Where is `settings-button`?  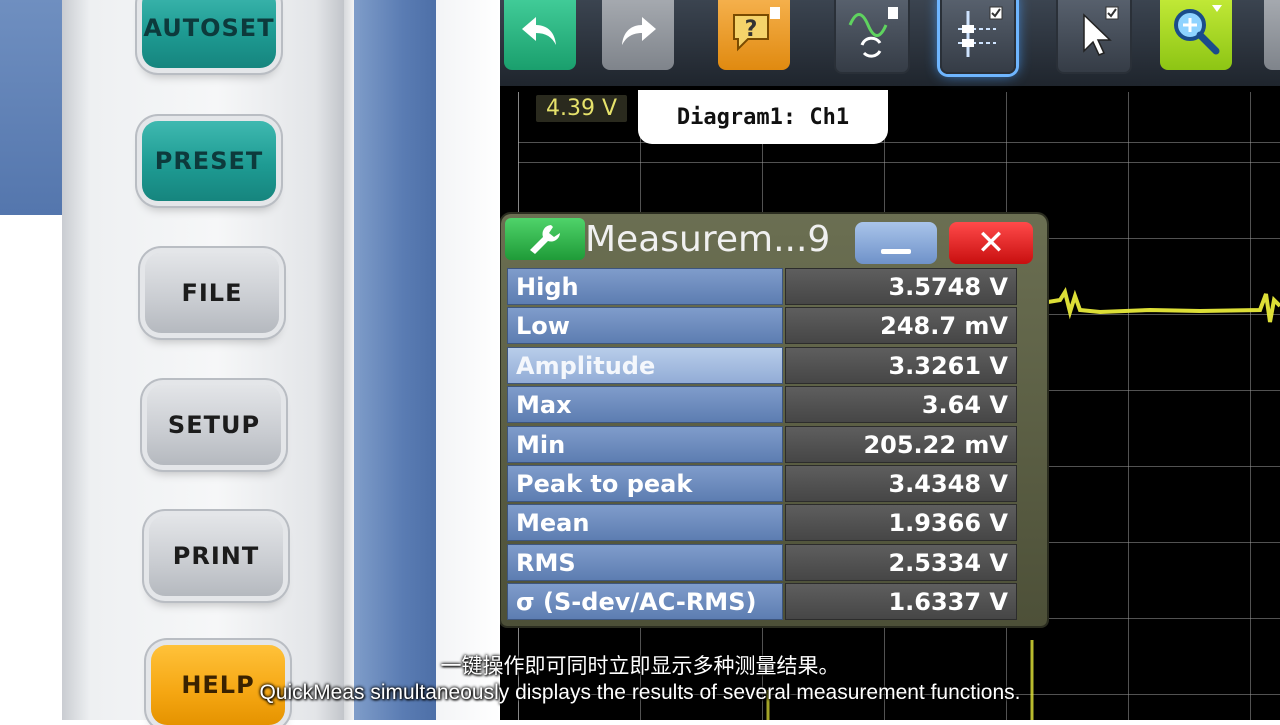 settings-button is located at coordinates (545, 239).